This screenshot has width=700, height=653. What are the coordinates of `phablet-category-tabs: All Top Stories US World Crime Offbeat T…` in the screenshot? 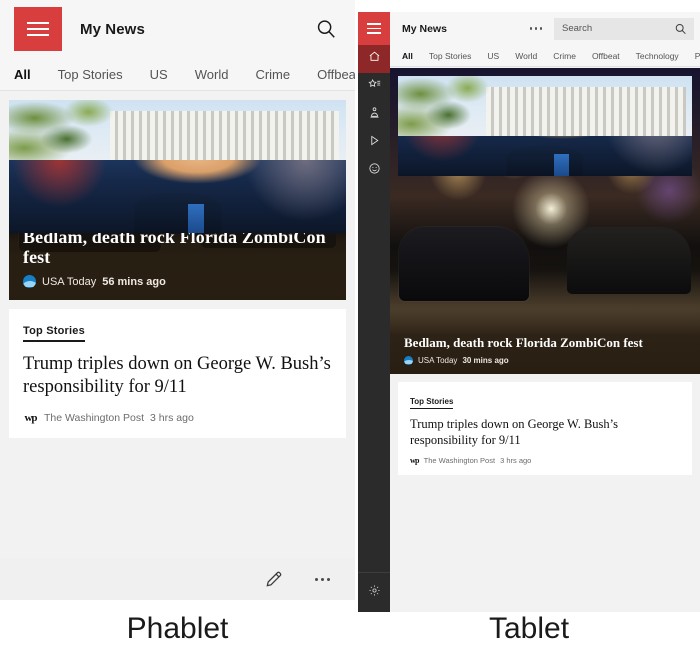 It's located at (177, 74).